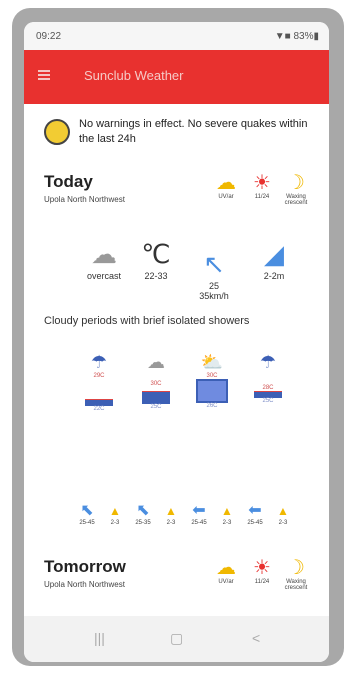 Image resolution: width=356 pixels, height=675 pixels. Describe the element at coordinates (84, 584) in the screenshot. I see `tomorrow-location: Upola North Northwest` at that location.